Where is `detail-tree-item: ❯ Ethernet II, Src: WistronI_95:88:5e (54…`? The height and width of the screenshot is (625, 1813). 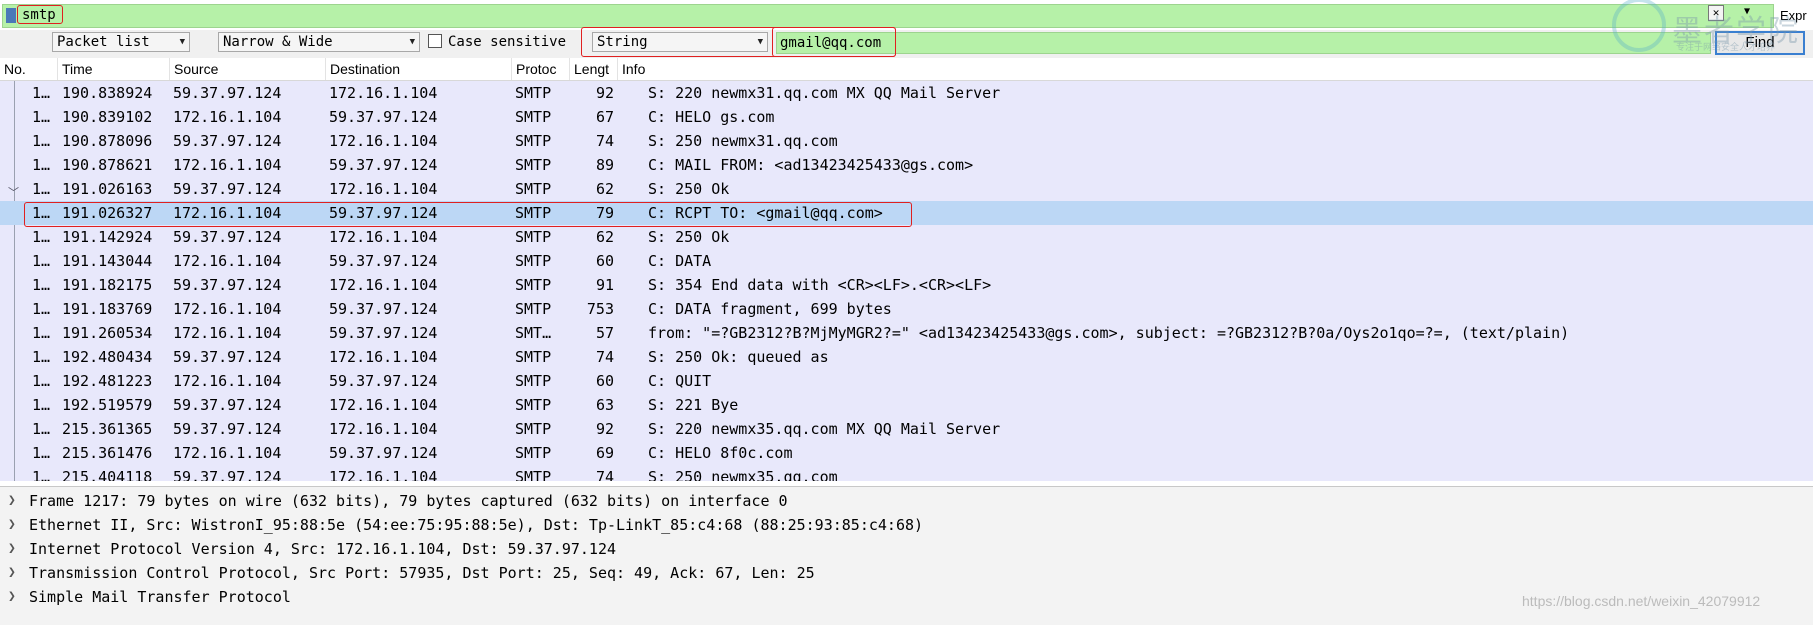
detail-tree-item: ❯ Ethernet II, Src: WistronI_95:88:5e (54… is located at coordinates (906, 525).